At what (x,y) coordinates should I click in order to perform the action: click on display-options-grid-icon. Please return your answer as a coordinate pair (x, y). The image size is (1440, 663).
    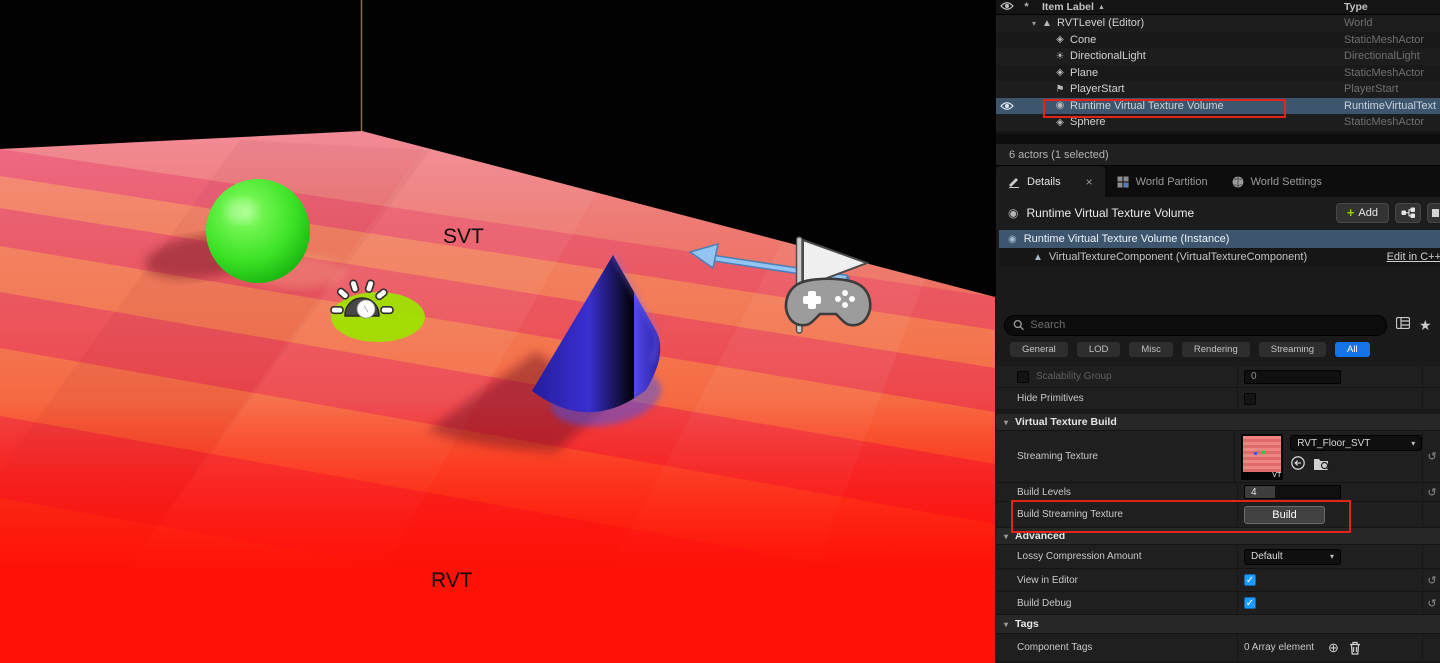
    Looking at the image, I should click on (1403, 325).